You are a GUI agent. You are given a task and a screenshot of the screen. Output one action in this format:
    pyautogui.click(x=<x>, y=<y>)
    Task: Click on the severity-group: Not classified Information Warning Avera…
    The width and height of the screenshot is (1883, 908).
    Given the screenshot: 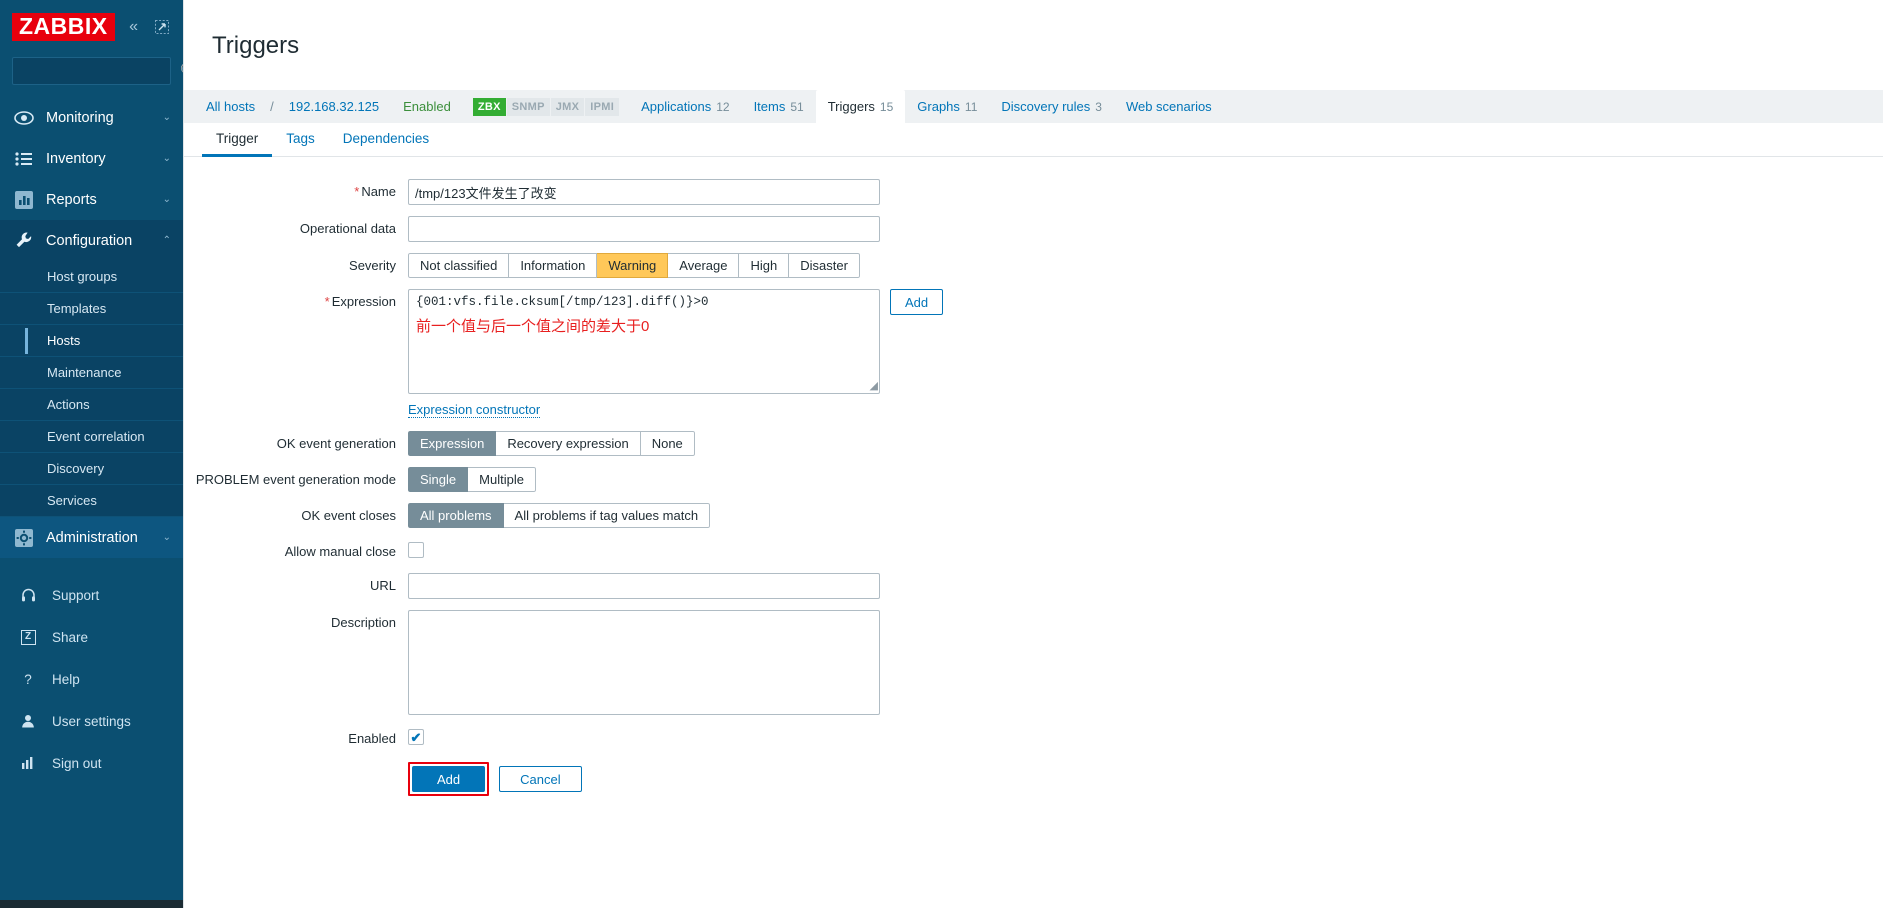 What is the action you would take?
    pyautogui.click(x=634, y=266)
    